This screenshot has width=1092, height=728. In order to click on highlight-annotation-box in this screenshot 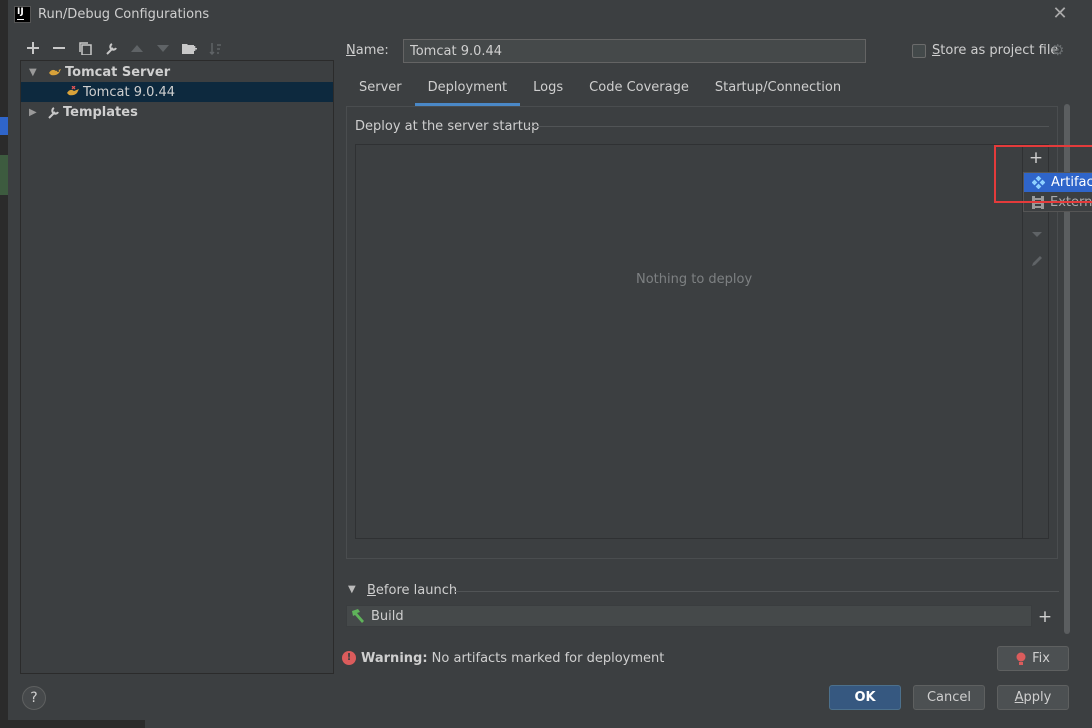, I will do `click(1043, 174)`.